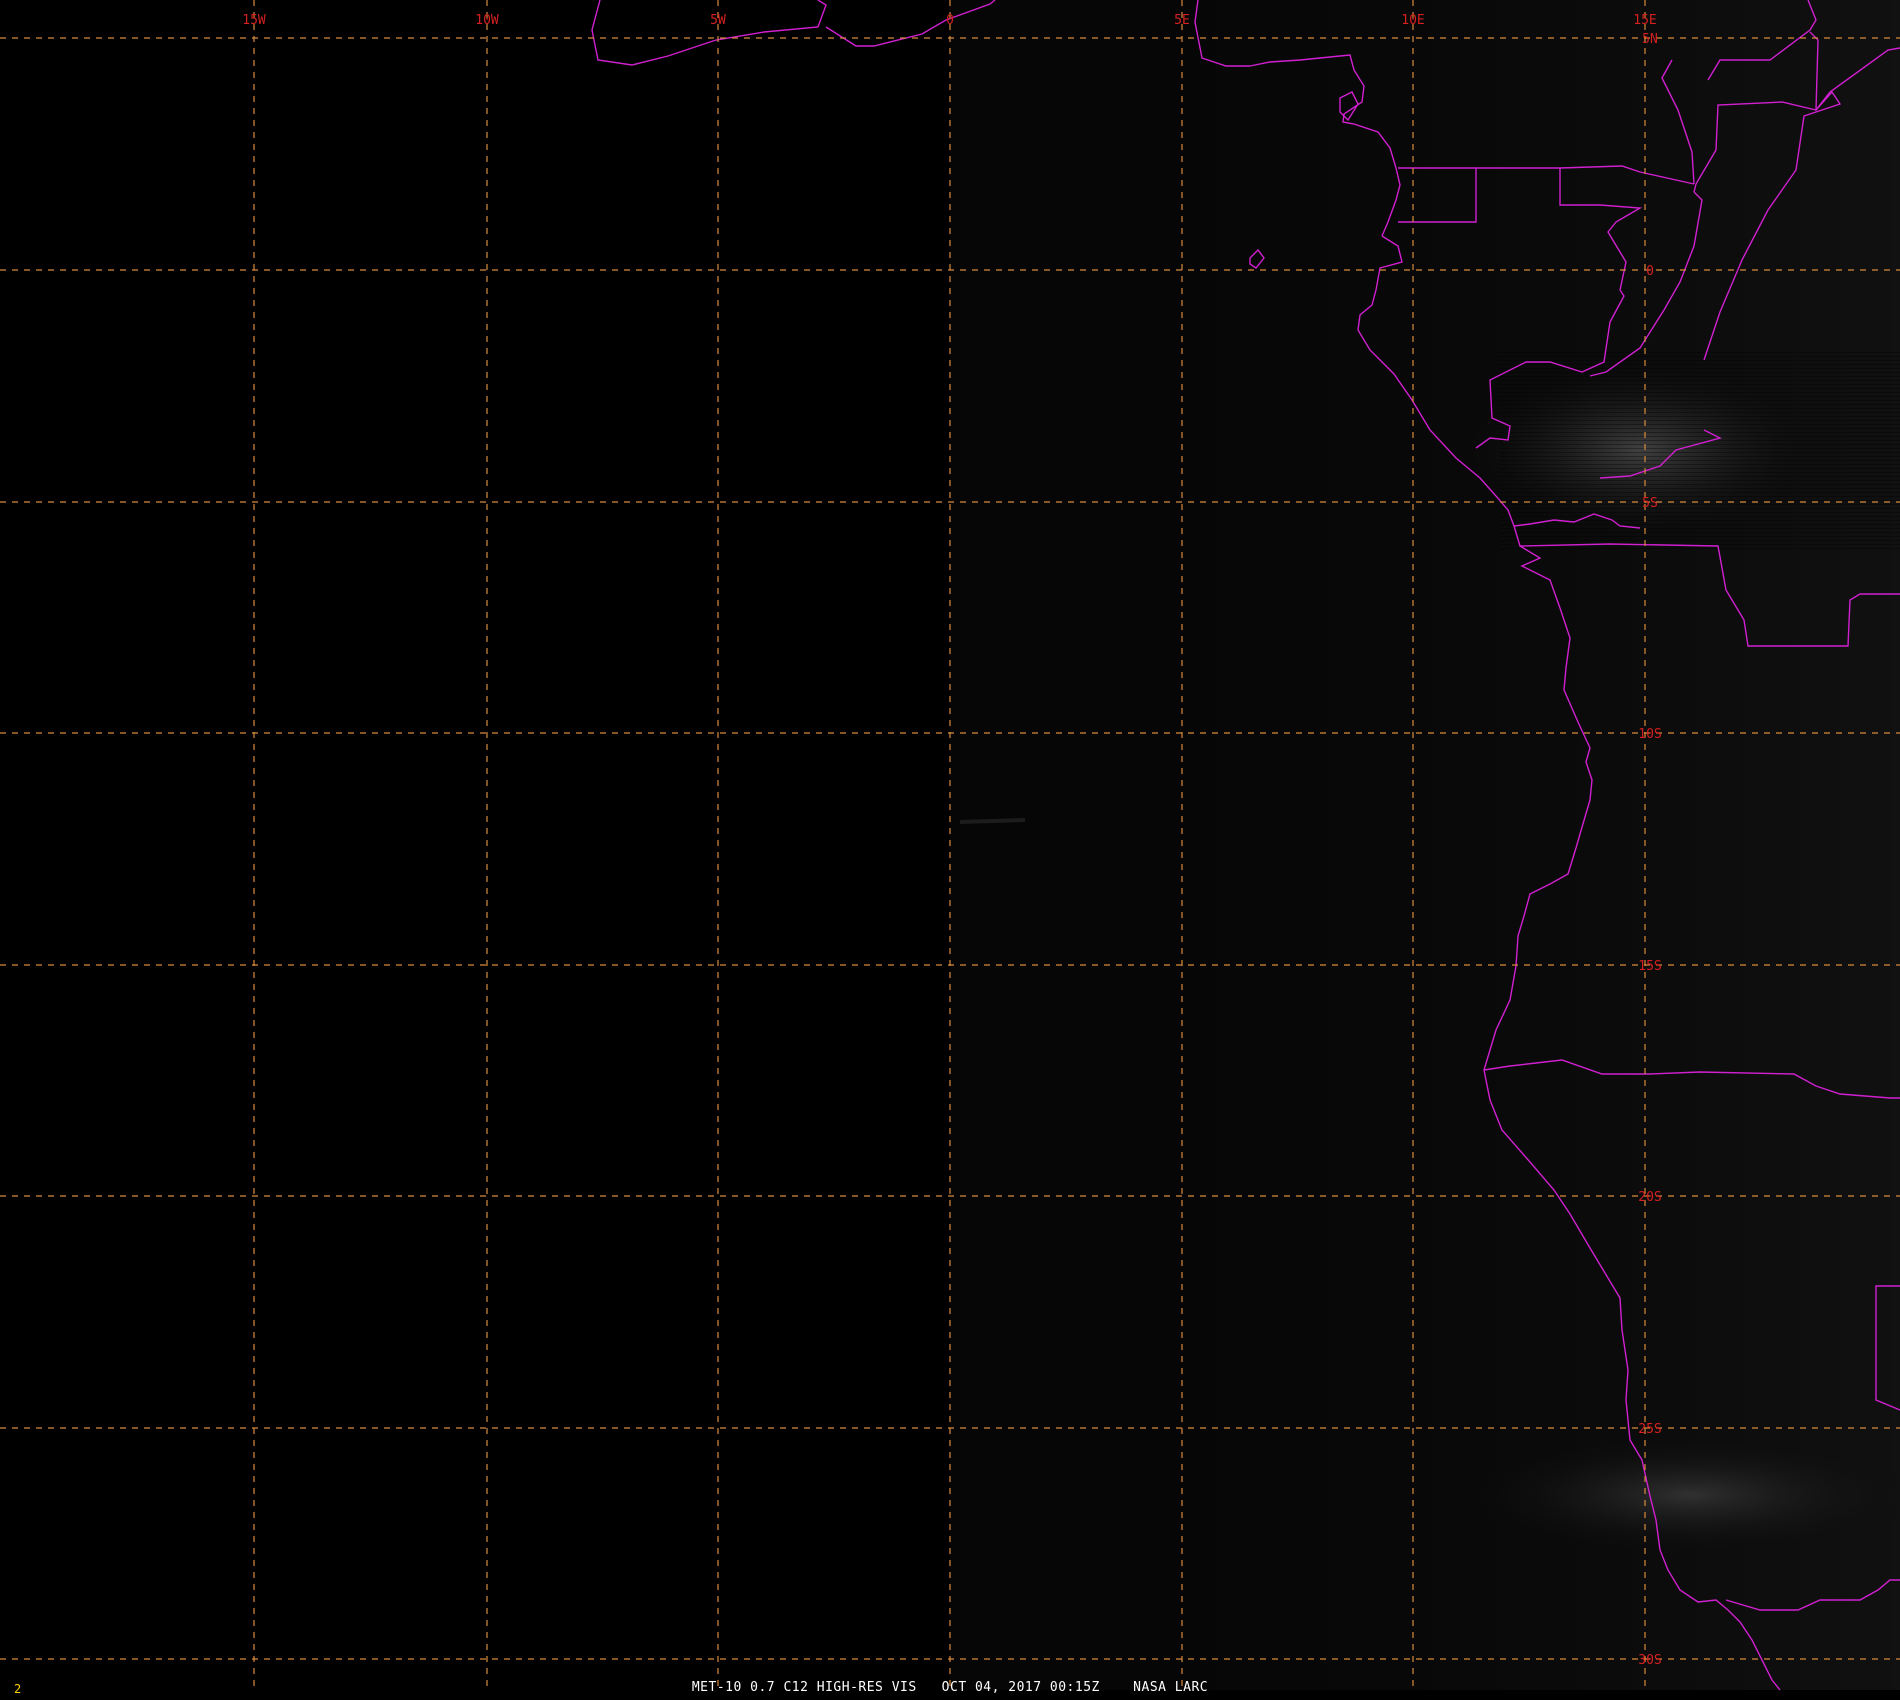 The width and height of the screenshot is (1900, 1700). Describe the element at coordinates (718, 20) in the screenshot. I see `longitude-label: 5W` at that location.